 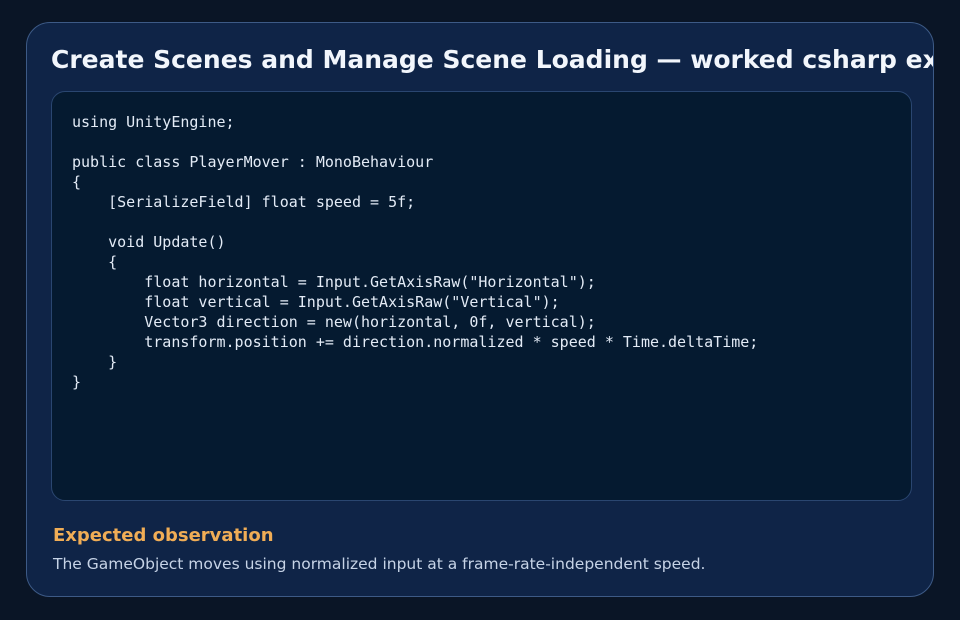 What do you see at coordinates (153, 122) in the screenshot?
I see `code-line: using UnityEngine;` at bounding box center [153, 122].